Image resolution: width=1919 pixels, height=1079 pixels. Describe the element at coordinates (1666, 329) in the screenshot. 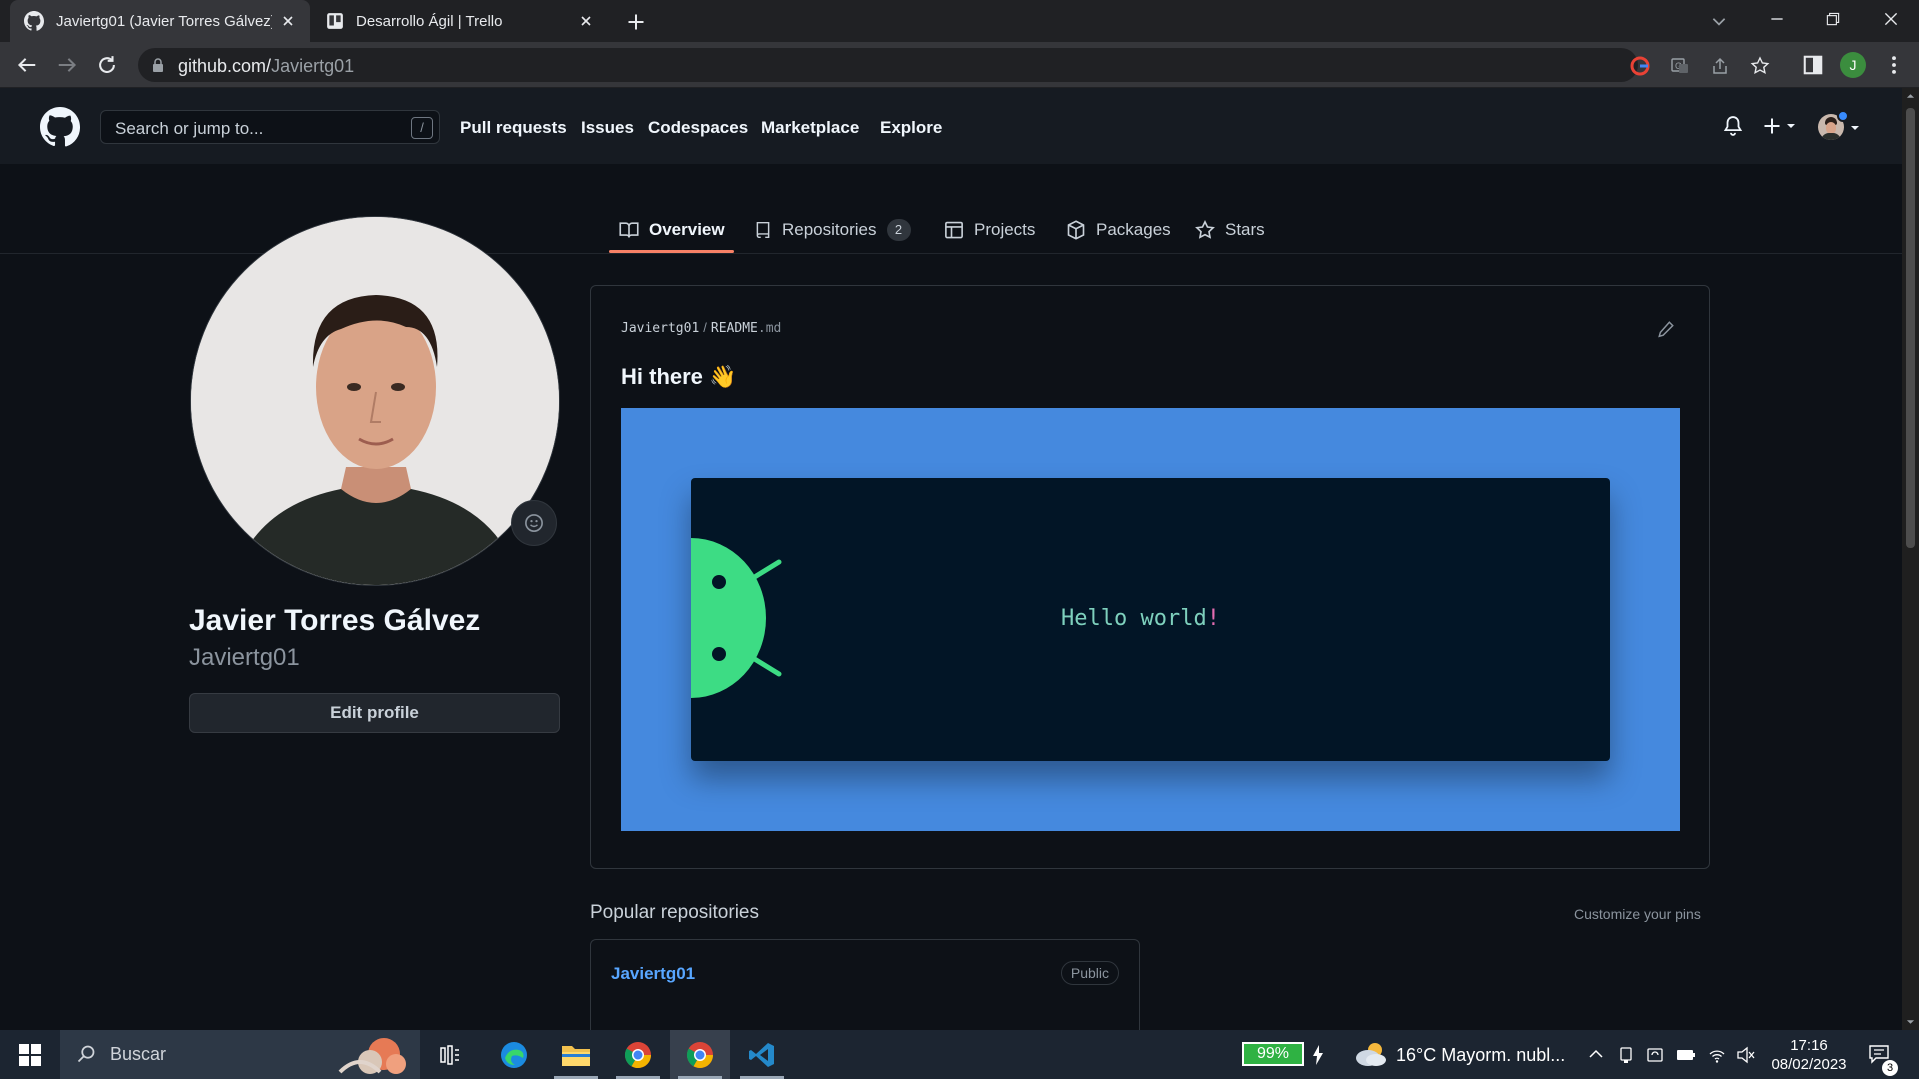

I see `pencil-edit-icon` at that location.